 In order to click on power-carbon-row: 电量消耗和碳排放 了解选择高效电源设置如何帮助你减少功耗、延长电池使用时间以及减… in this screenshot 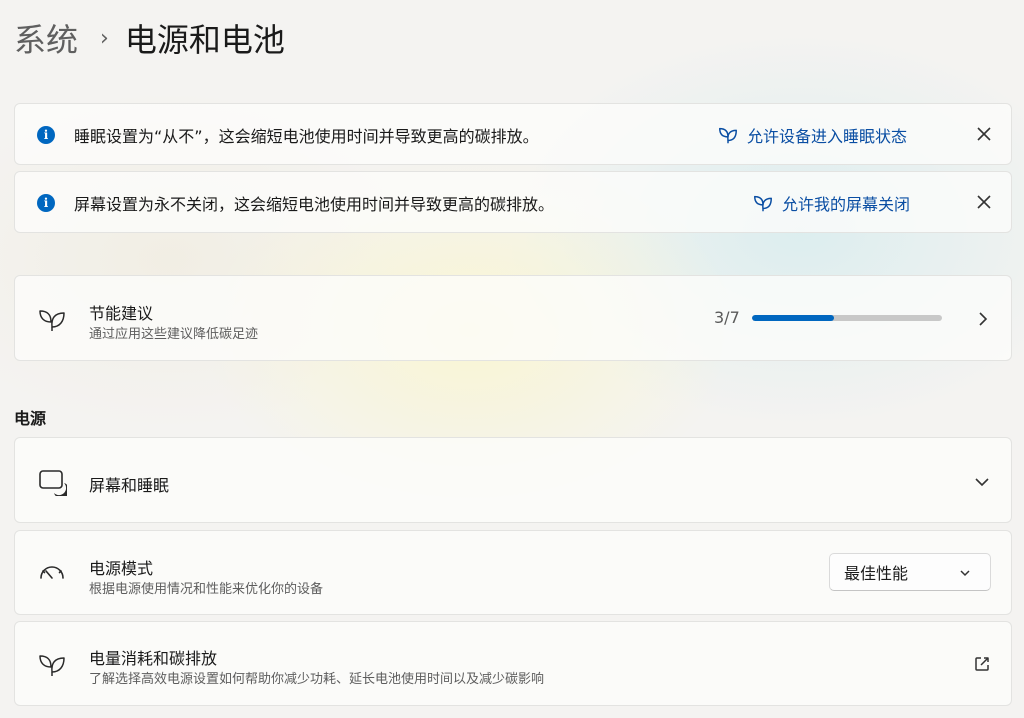, I will do `click(513, 663)`.